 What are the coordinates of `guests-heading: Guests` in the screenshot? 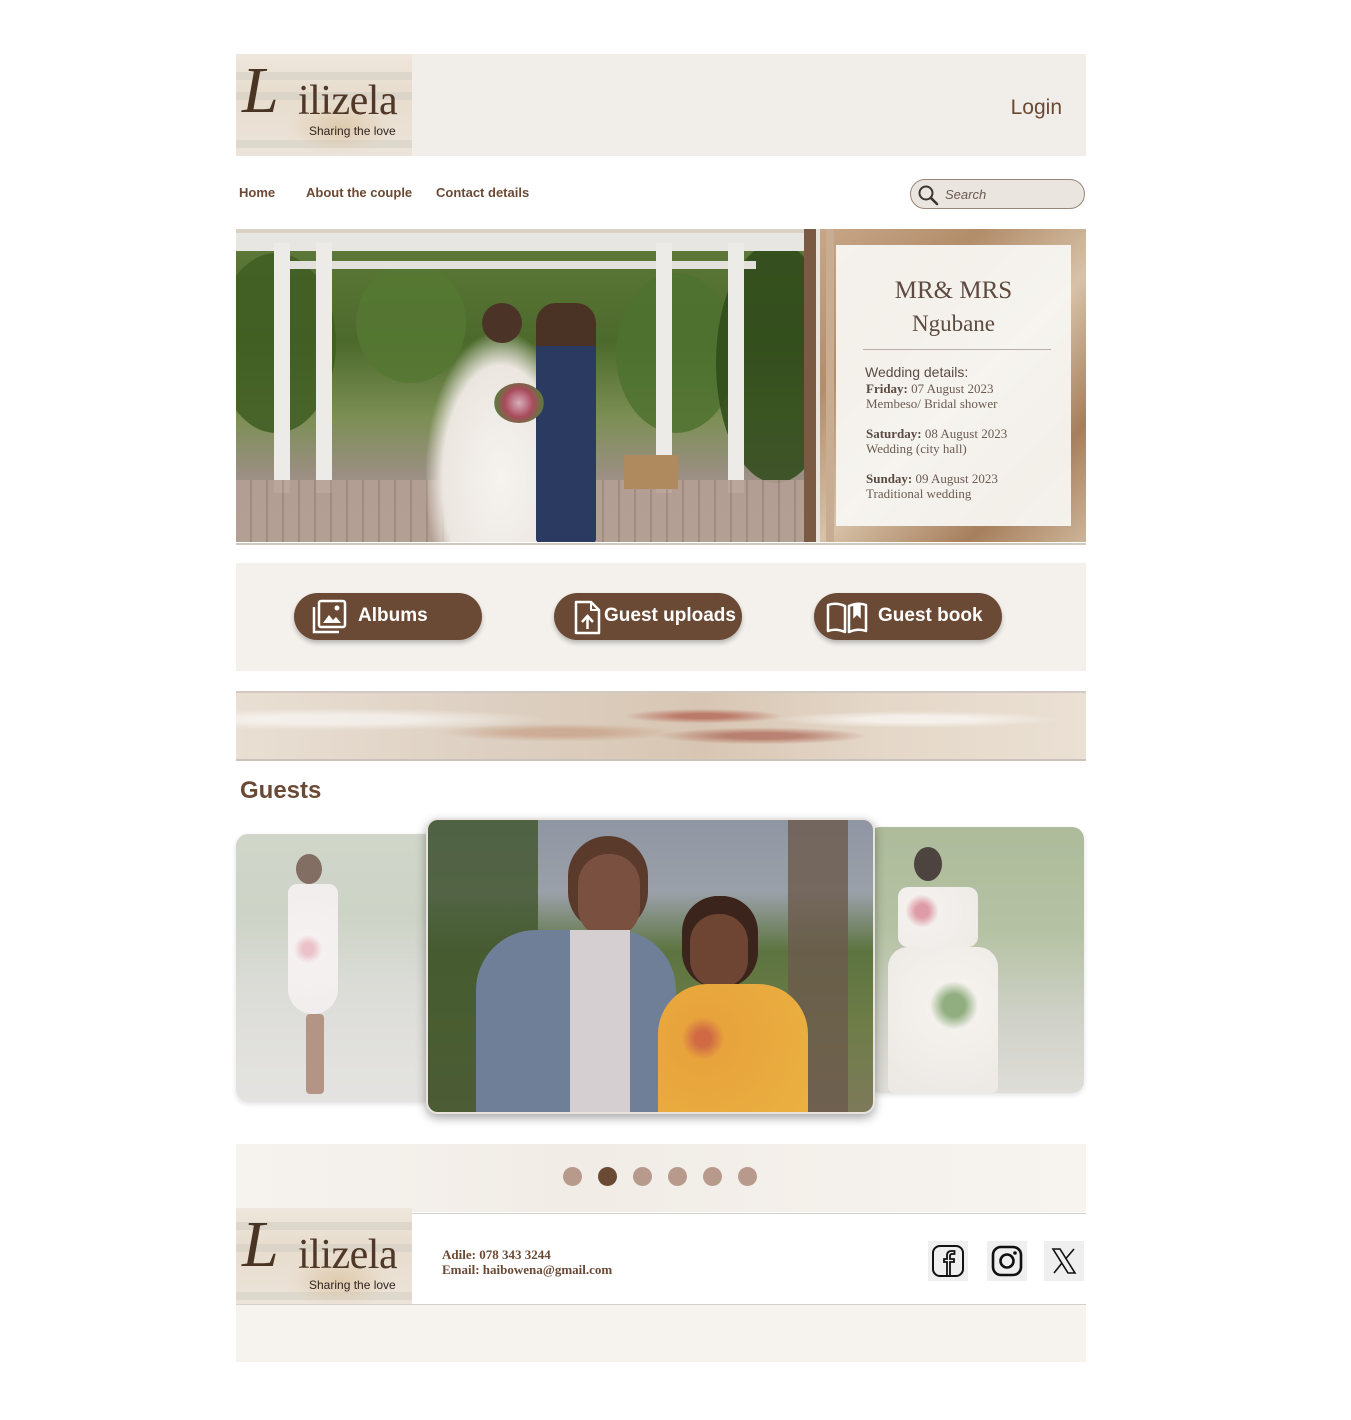 It's located at (281, 790).